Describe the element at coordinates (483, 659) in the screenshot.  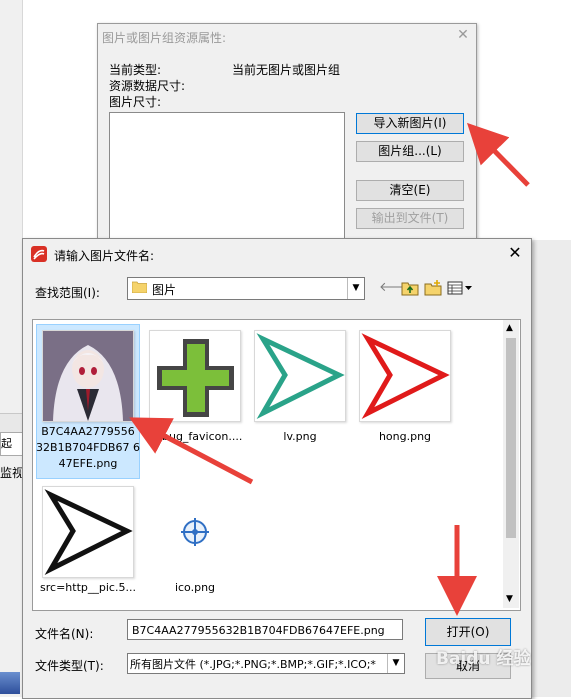
I see `watermark-logo: Baidu 经验` at that location.